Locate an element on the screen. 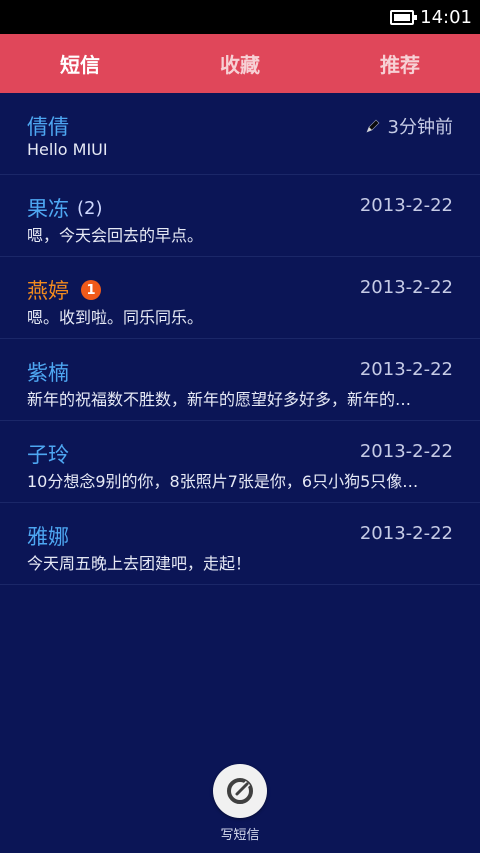  message-time: 3分钟前 is located at coordinates (409, 126).